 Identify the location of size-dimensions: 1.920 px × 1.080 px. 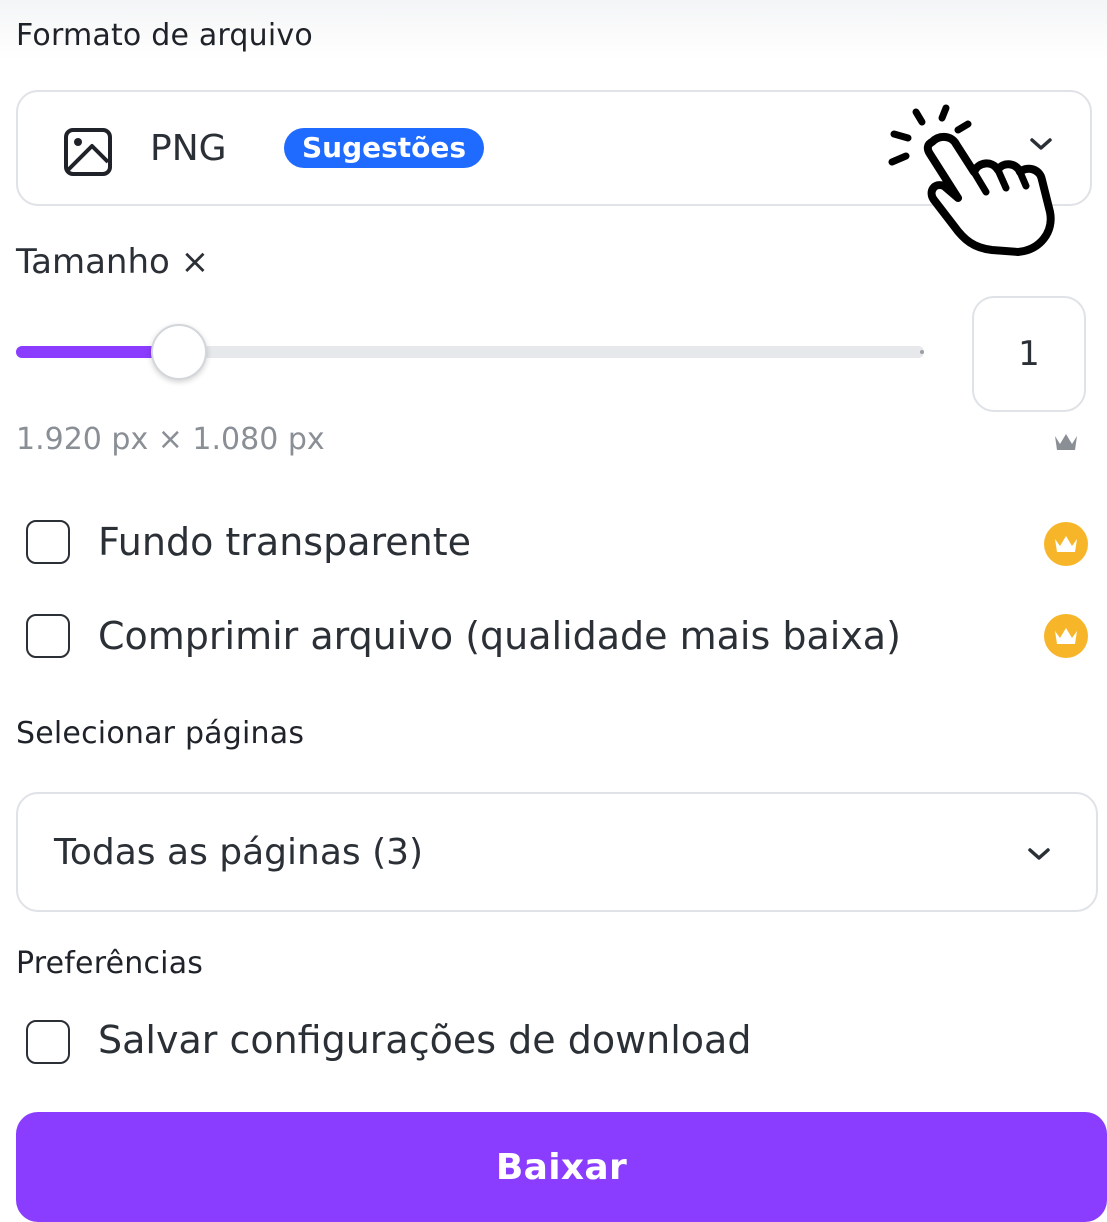
(170, 439).